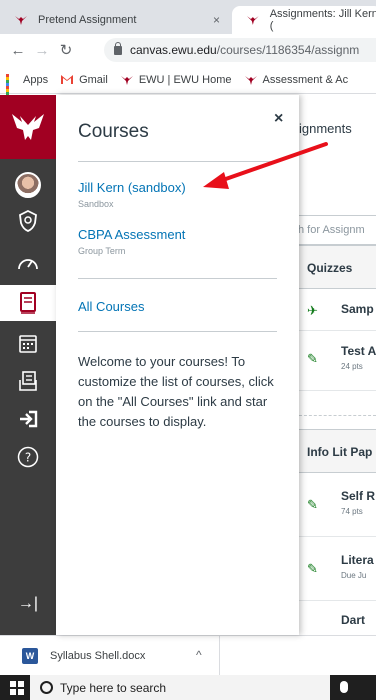 The image size is (376, 700). I want to click on bookmark-ewu-home: EWU | EWU Home, so click(176, 80).